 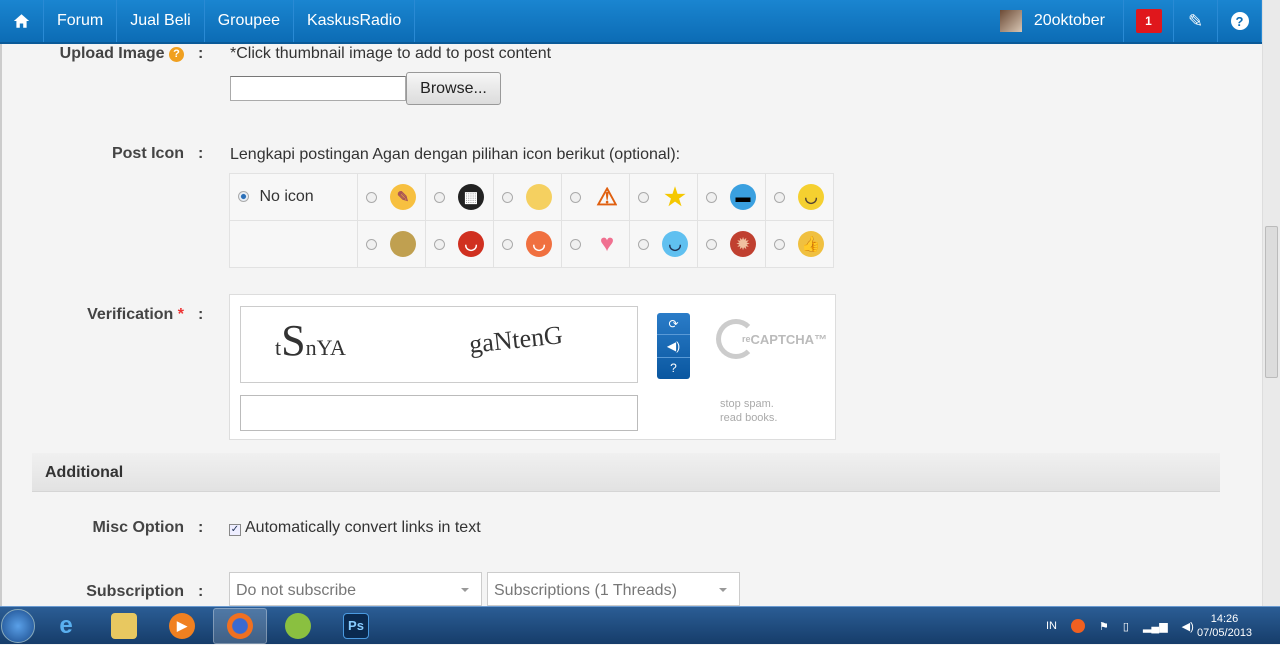 I want to click on warning-icon: ⚠, so click(x=607, y=197).